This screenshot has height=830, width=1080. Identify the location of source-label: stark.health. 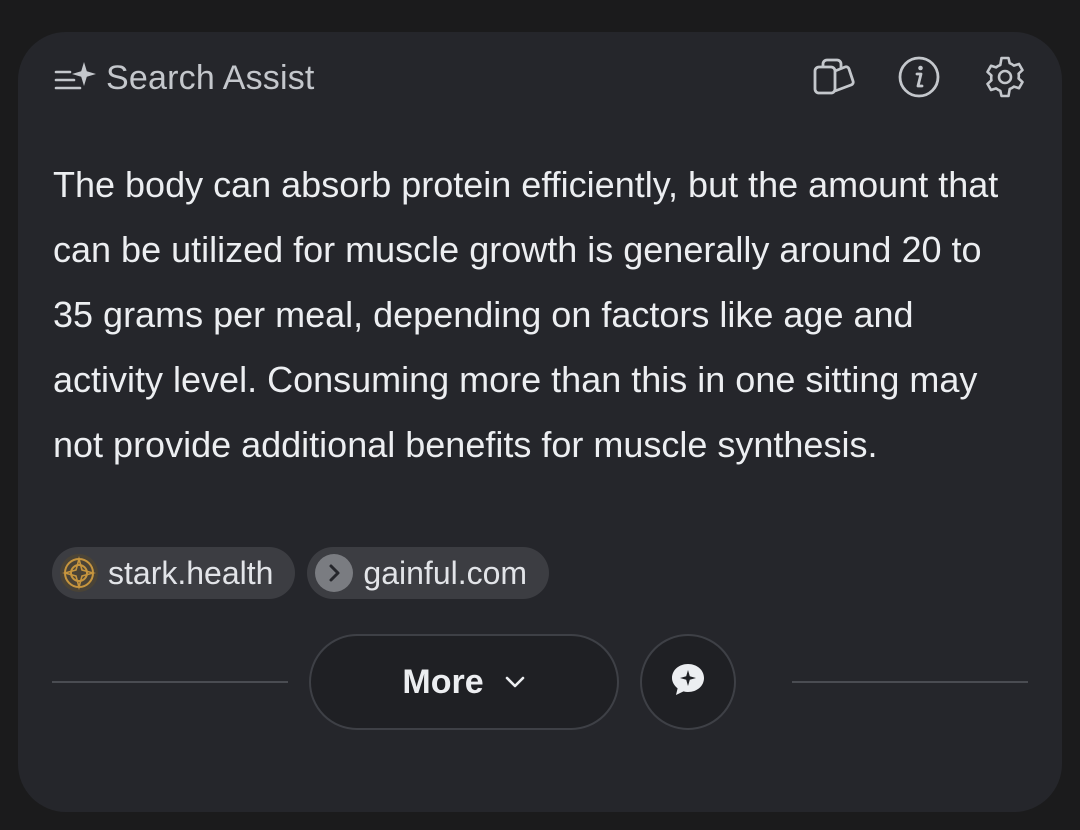
(191, 572).